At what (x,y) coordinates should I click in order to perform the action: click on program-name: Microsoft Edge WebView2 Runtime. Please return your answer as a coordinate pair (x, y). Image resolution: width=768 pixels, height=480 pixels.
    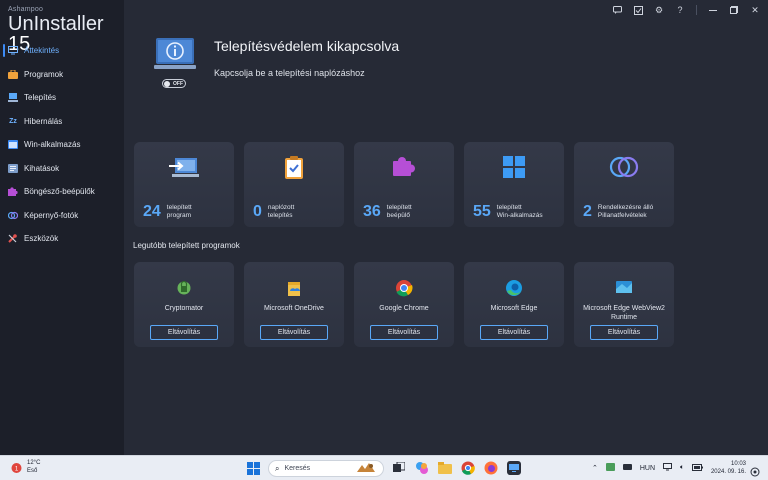
    Looking at the image, I should click on (624, 313).